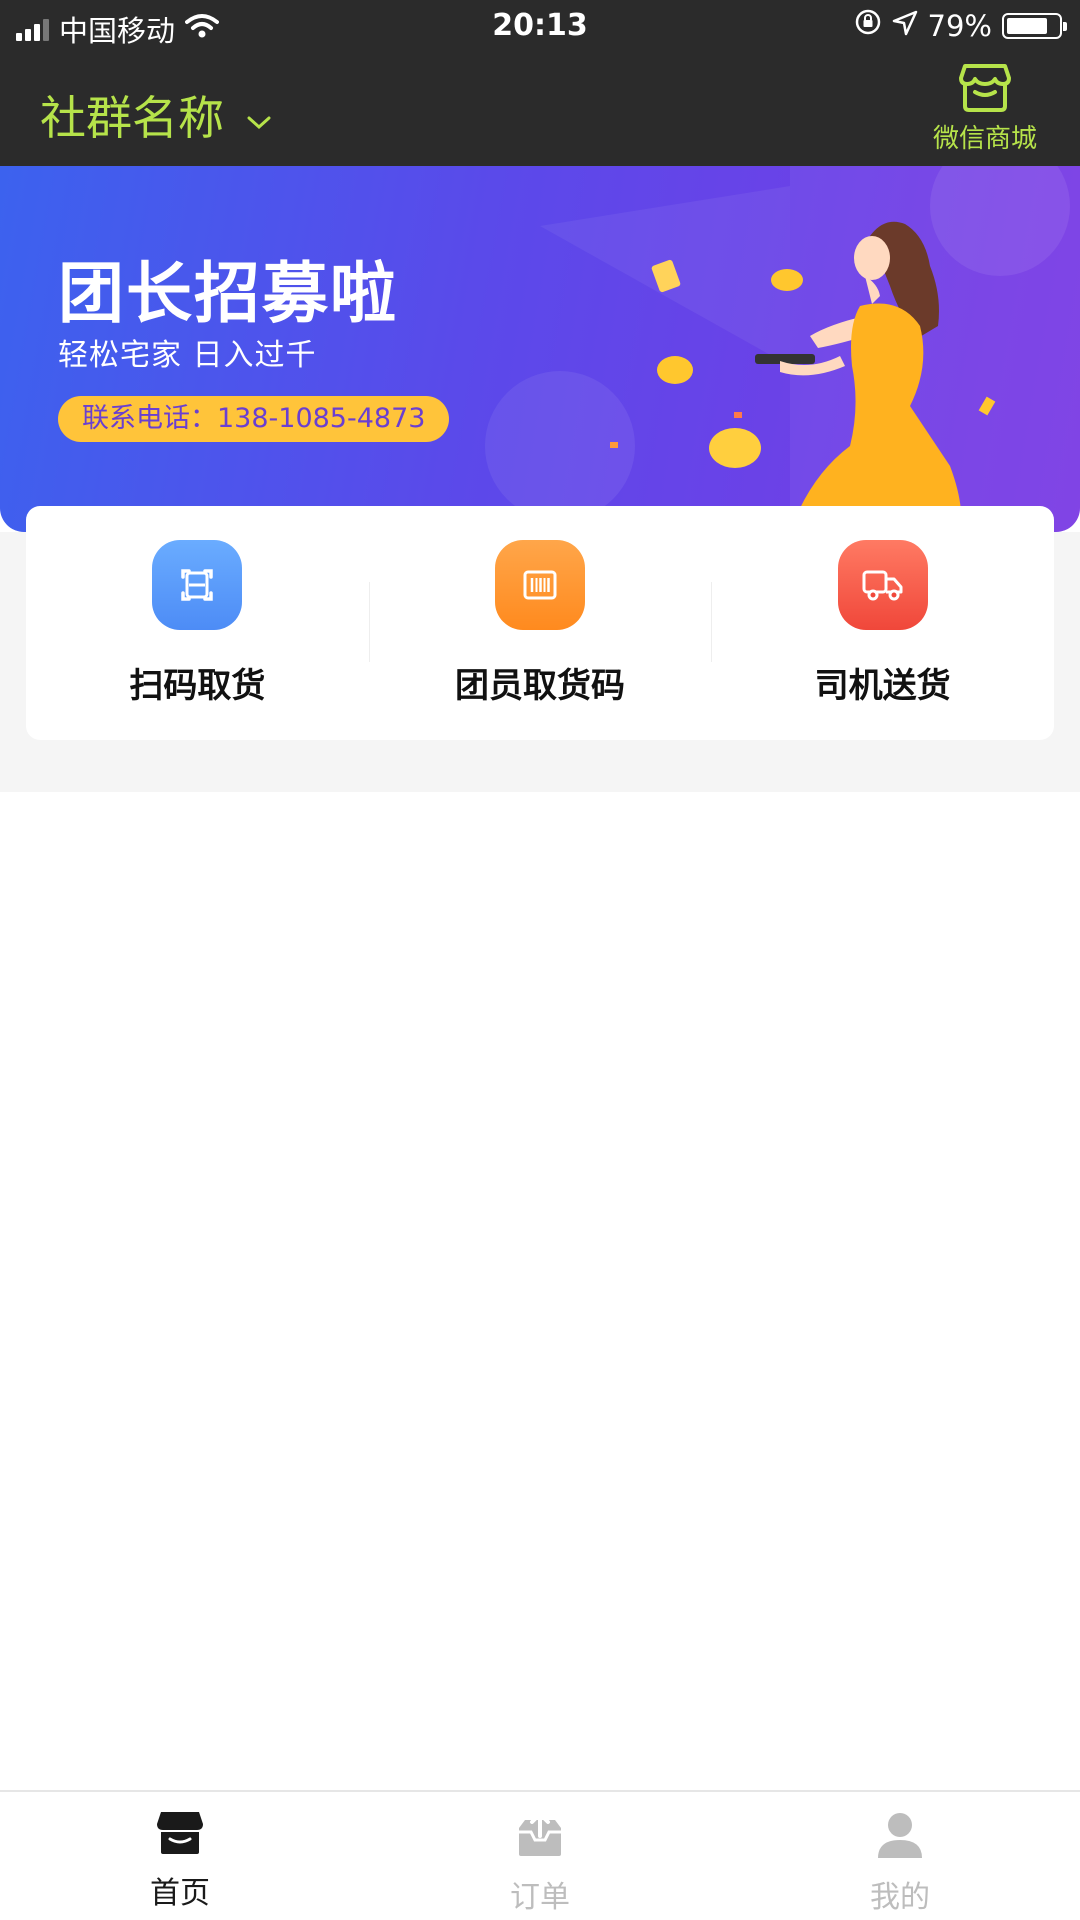  What do you see at coordinates (900, 1835) in the screenshot?
I see `user-icon` at bounding box center [900, 1835].